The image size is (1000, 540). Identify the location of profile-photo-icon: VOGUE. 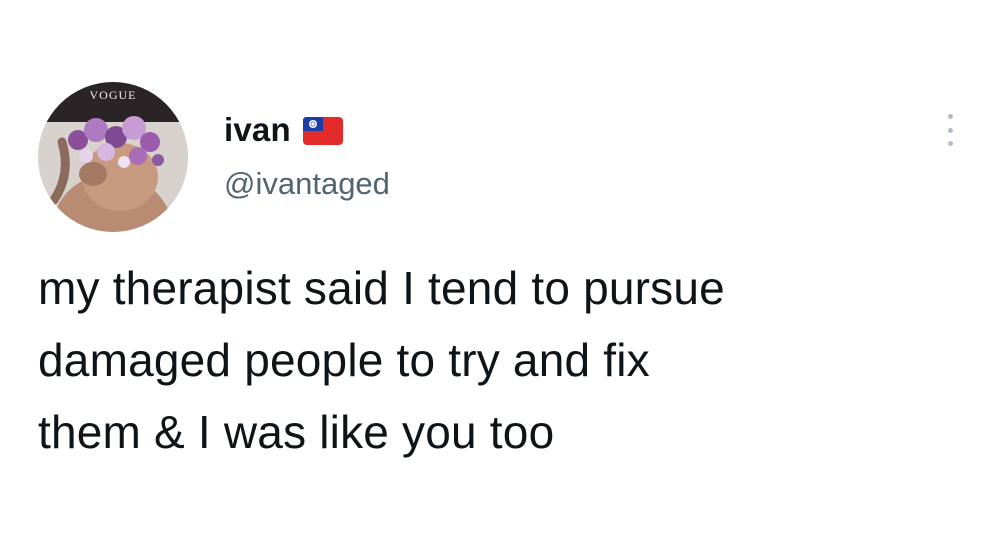
(113, 157).